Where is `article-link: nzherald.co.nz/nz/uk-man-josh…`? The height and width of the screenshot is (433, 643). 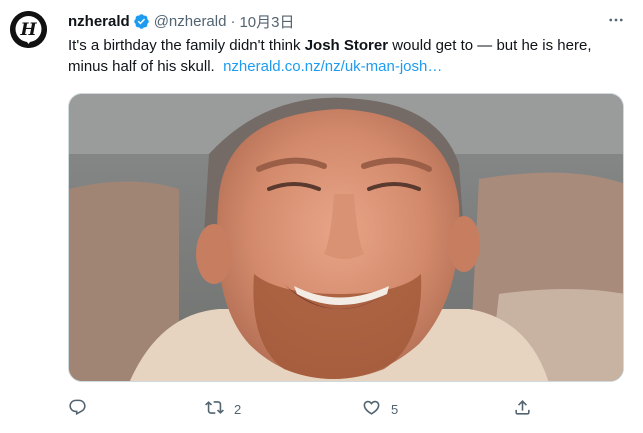
article-link: nzherald.co.nz/nz/uk-man-josh… is located at coordinates (332, 66).